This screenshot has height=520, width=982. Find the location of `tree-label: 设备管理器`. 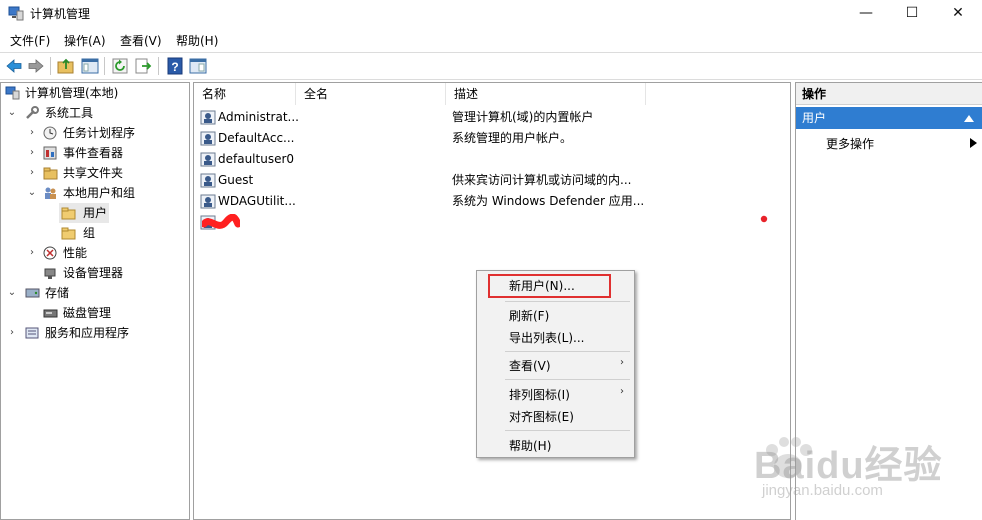

tree-label: 设备管理器 is located at coordinates (93, 273).